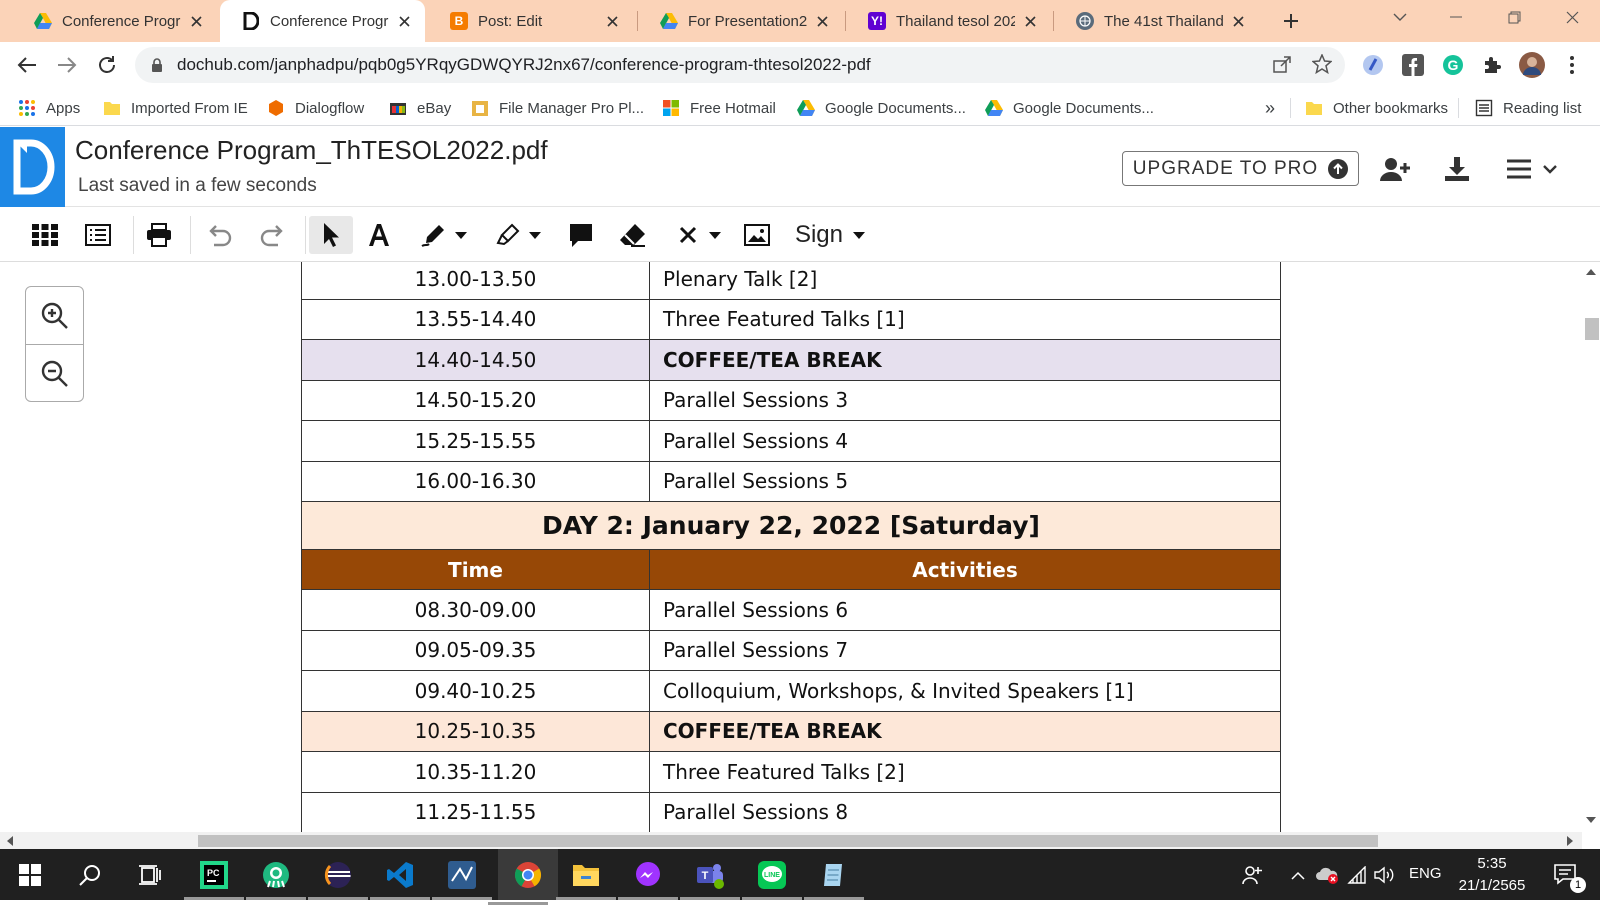 This screenshot has height=905, width=1600. I want to click on bookmark-other-bookmarks: Other bookmarks, so click(1376, 108).